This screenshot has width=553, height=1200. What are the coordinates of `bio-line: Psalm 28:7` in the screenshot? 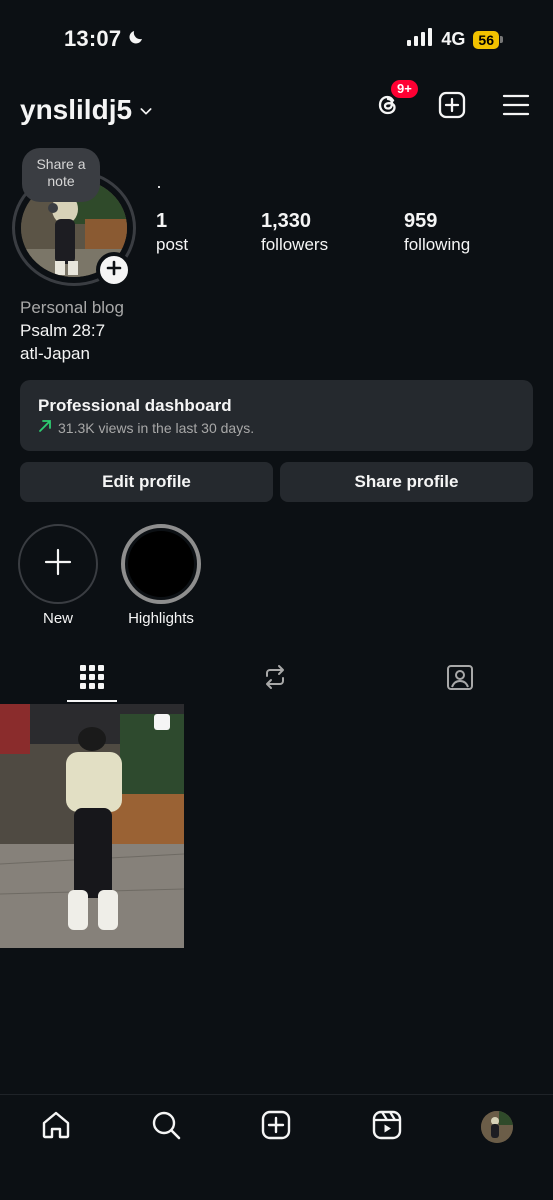 It's located at (63, 330).